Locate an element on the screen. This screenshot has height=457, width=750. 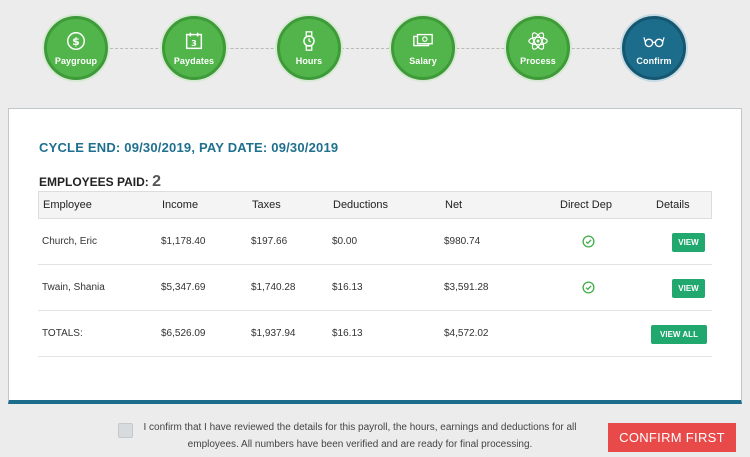
cell-deductions: $16.13 is located at coordinates (347, 287).